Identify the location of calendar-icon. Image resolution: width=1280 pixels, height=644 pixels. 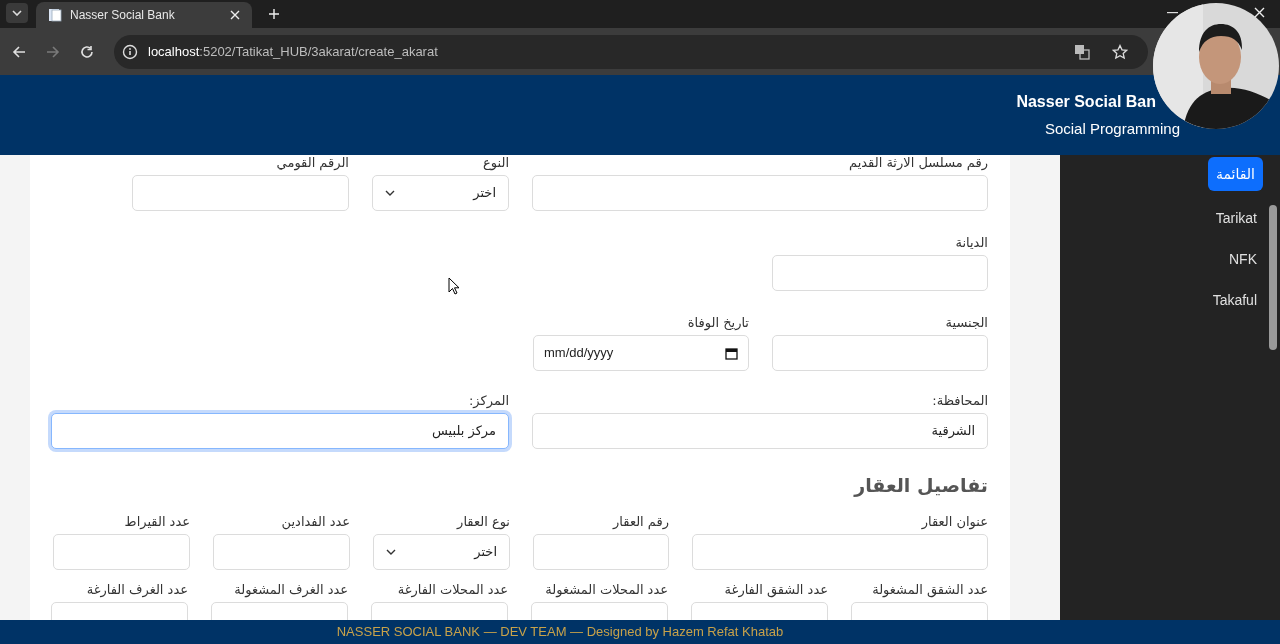
(731, 353).